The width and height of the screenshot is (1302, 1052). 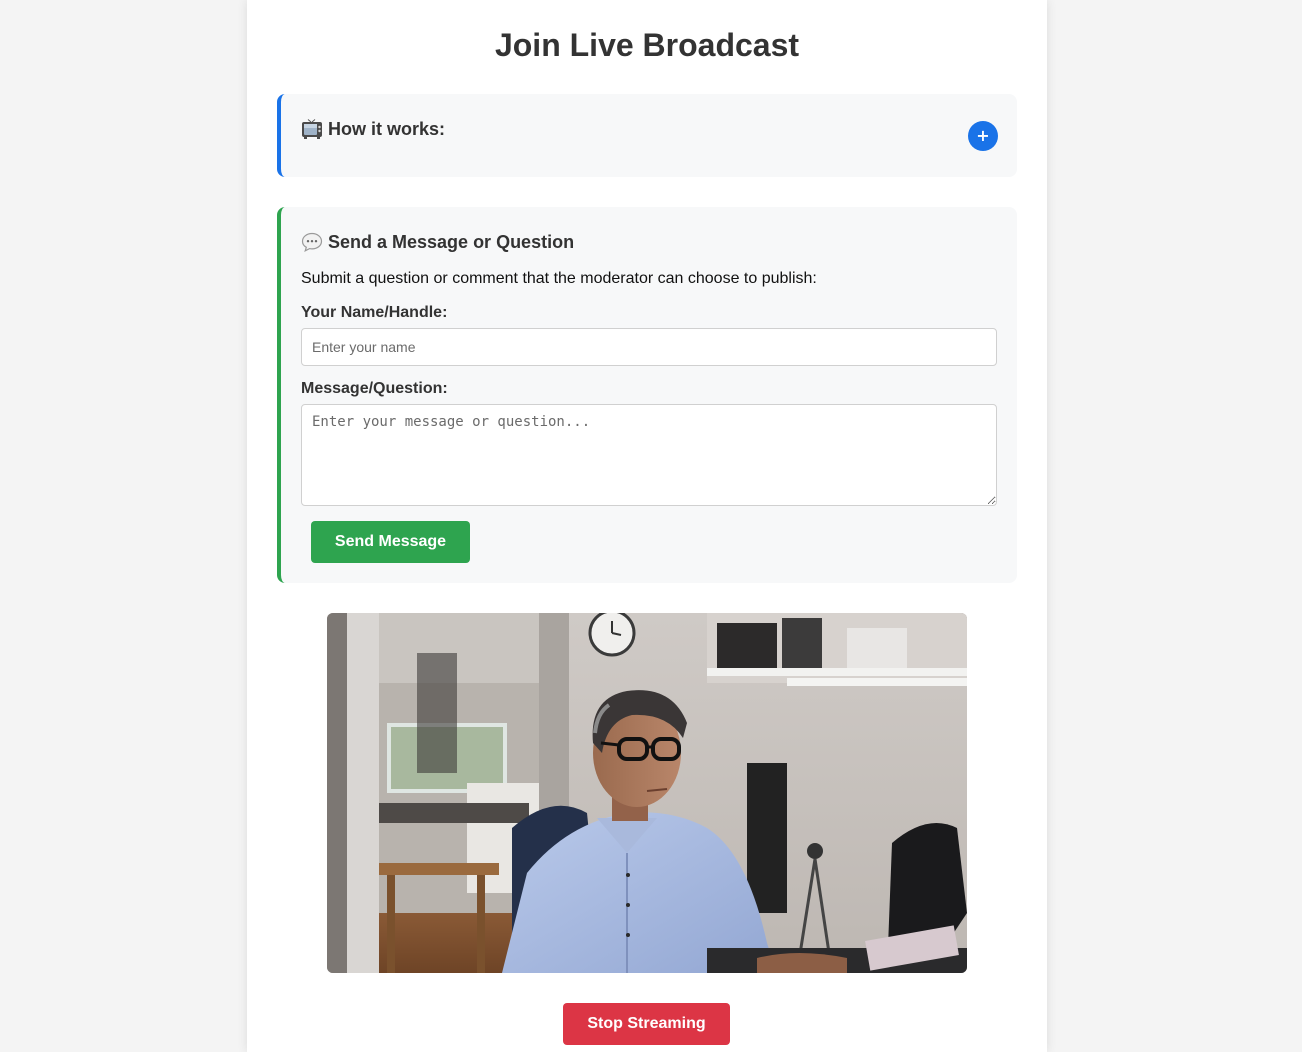 What do you see at coordinates (390, 542) in the screenshot?
I see `send-message-button: Send Message` at bounding box center [390, 542].